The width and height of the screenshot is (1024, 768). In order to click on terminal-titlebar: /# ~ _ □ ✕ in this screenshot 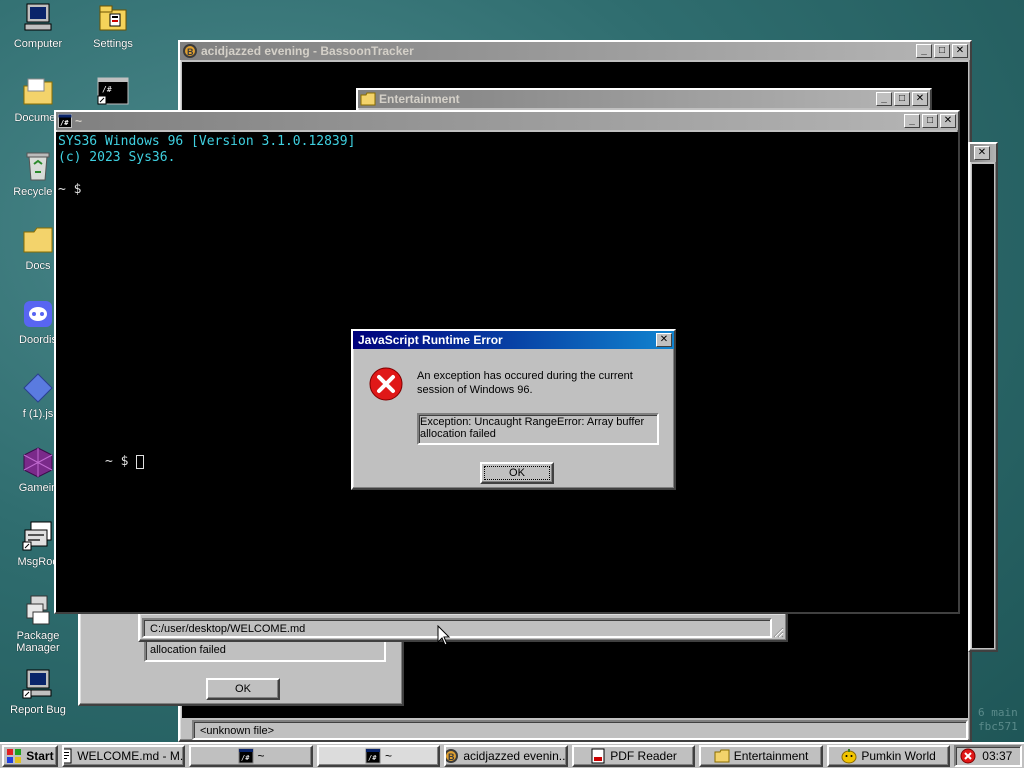, I will do `click(507, 121)`.